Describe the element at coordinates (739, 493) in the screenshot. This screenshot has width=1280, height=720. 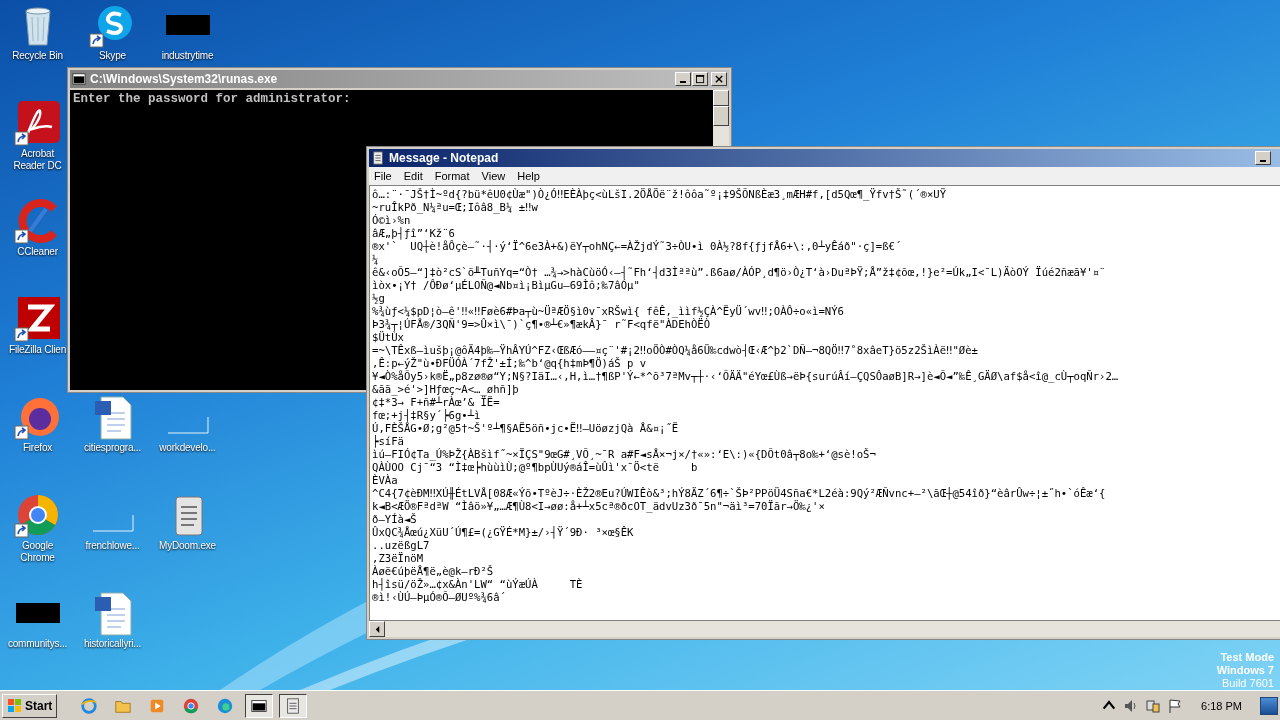
I see `text-line: ^C4{7¢èÐM‼XÚ╫ÉtLVÅ[08Æ«Ýõ•TºèJ÷·ÈŽ2®Eu?ÚWIÊò&³;hÝ8ÄZ´6¶÷`ŠÞ²PPöÜ4Sña€*L2éà:9Qý²ÆÑvnc+–²\ãŒ┼@54îð}“èârÛw÷¦±˝h•`óÊæ‘{` at that location.